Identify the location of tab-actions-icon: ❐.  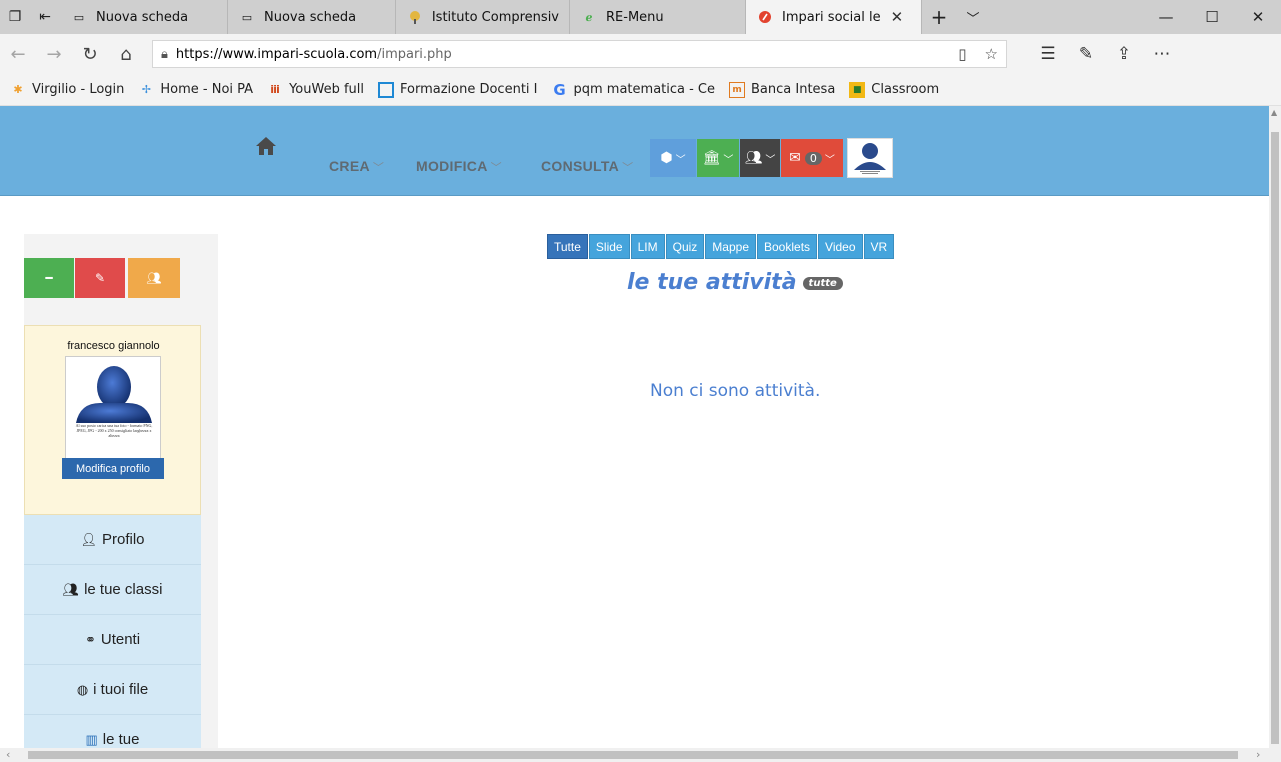
(15, 17).